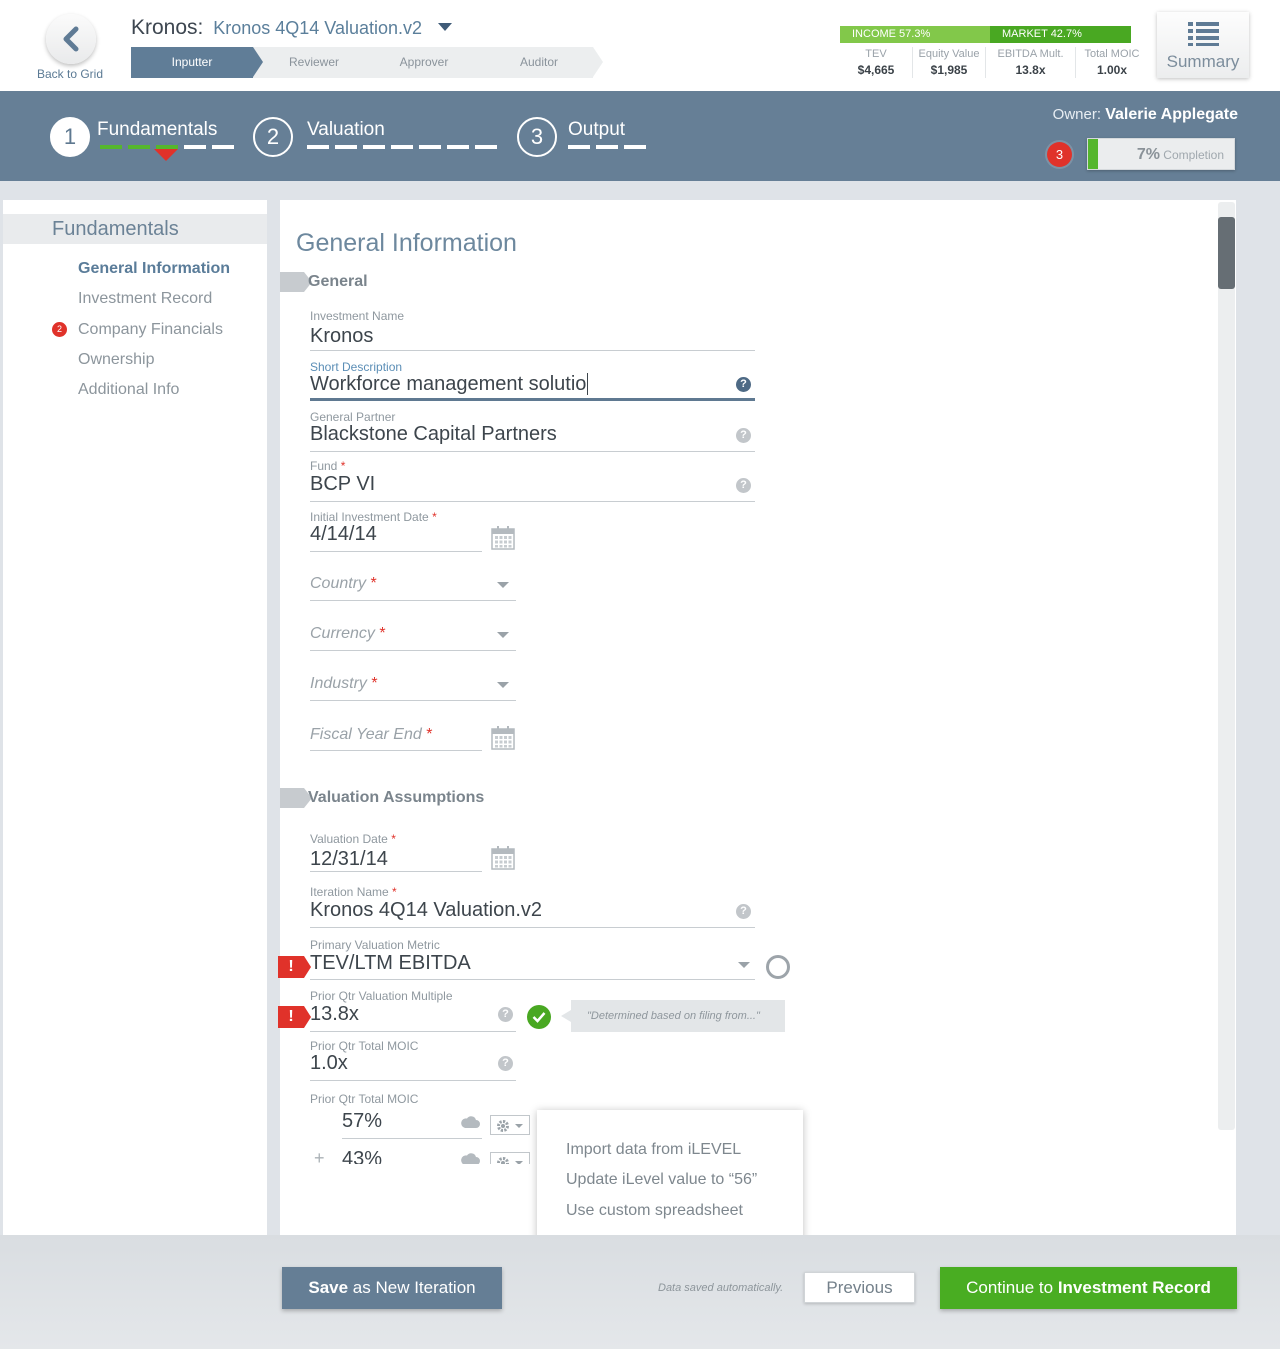 Image resolution: width=1280 pixels, height=1349 pixels. What do you see at coordinates (1059, 154) in the screenshot?
I see `alert-count-badge: 3` at bounding box center [1059, 154].